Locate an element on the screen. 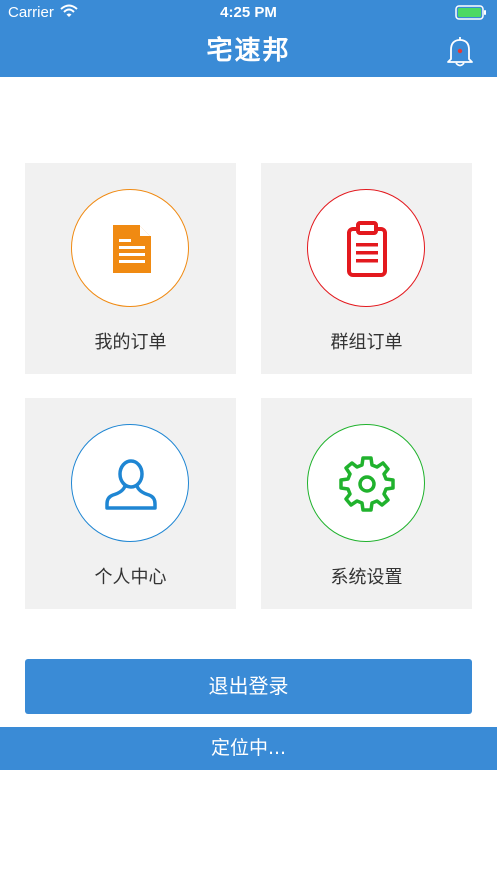  profile-label: 个人中心 is located at coordinates (130, 577).